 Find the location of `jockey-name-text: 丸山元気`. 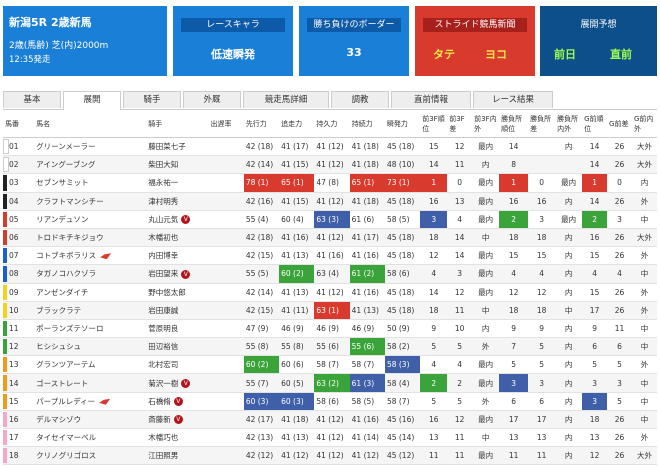

jockey-name-text: 丸山元気 is located at coordinates (163, 219).